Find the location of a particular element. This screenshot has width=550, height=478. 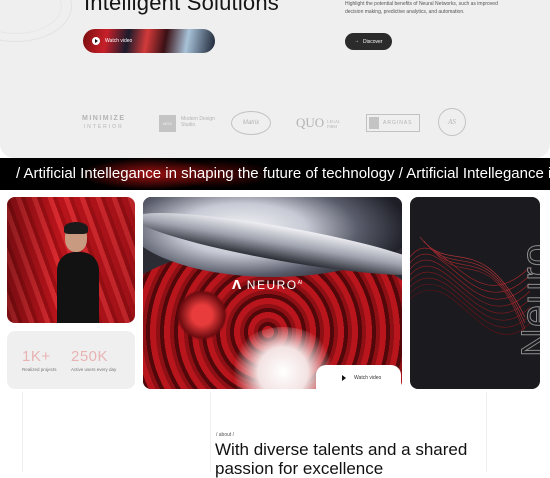

logo-arginas-mark is located at coordinates (374, 123).